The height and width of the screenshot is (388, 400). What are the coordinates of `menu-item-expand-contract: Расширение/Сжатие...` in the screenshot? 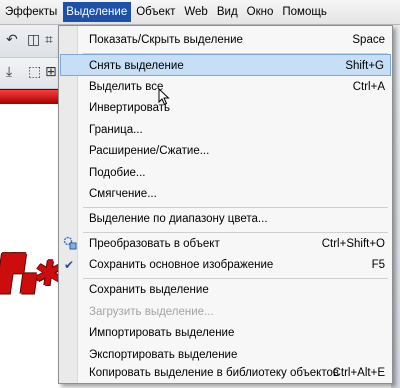 It's located at (225, 151).